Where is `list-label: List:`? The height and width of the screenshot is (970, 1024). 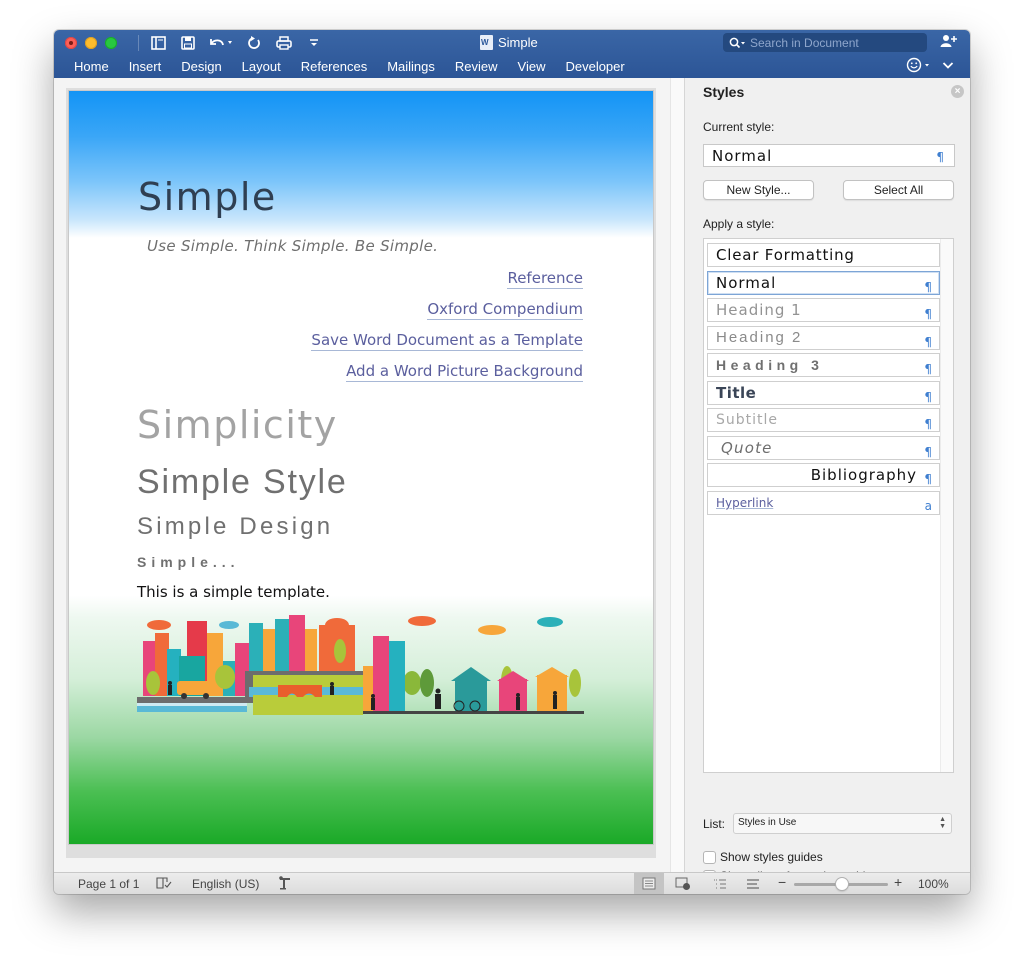
list-label: List: is located at coordinates (714, 823).